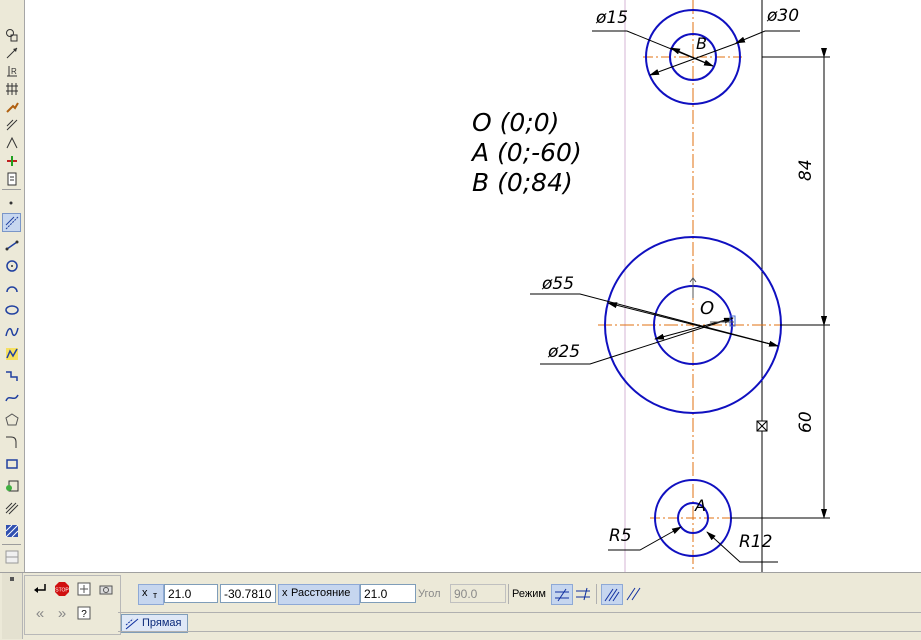 The height and width of the screenshot is (640, 921). I want to click on angle-field: 90.0, so click(478, 593).